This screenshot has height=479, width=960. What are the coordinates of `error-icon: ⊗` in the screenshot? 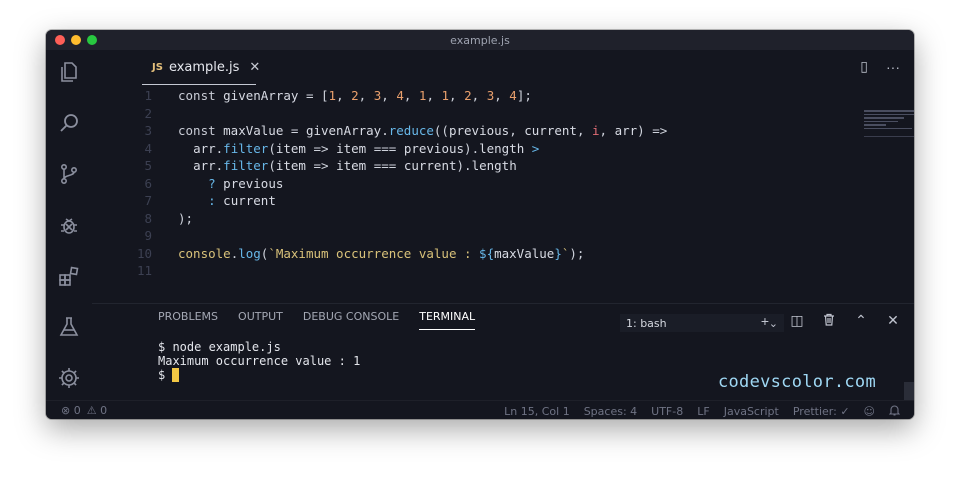 It's located at (66, 410).